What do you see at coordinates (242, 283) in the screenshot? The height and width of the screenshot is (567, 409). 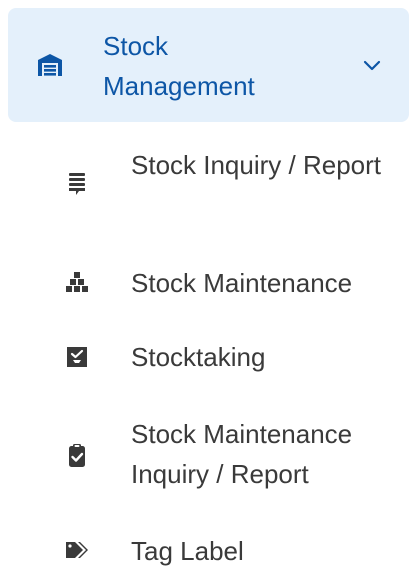 I see `menu-item-label: Stock Maintenance` at bounding box center [242, 283].